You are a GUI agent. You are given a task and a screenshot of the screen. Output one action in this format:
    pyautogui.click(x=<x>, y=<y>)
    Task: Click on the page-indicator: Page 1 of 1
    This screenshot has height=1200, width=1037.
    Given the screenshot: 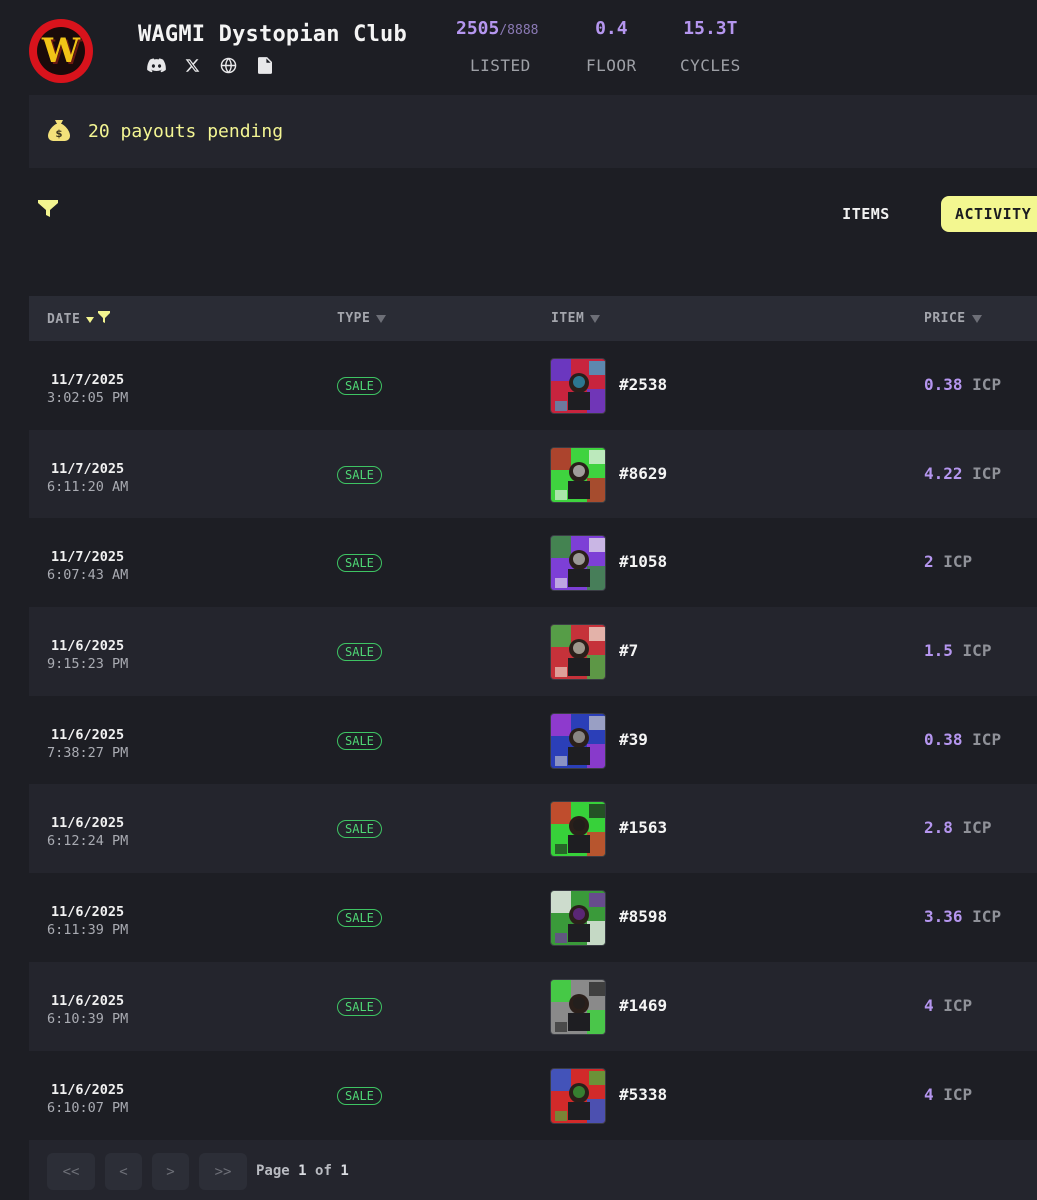 What is the action you would take?
    pyautogui.click(x=302, y=1171)
    